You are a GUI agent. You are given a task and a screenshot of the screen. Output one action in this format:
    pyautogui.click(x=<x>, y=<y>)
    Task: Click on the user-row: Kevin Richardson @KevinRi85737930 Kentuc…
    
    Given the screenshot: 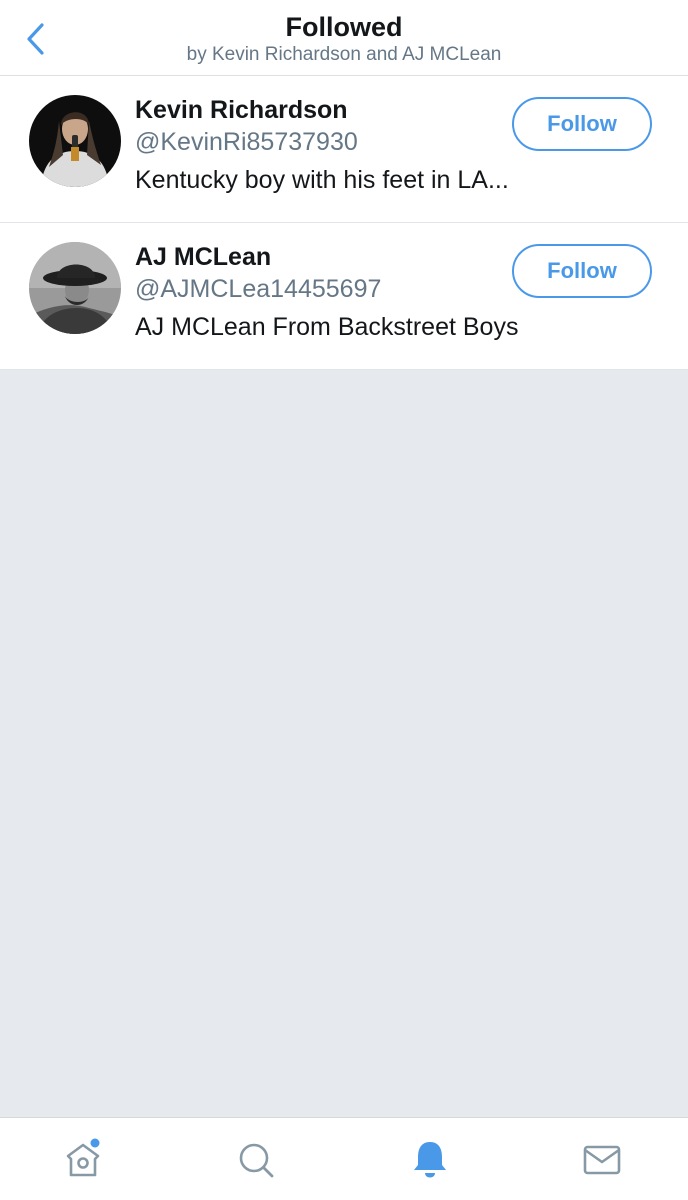 What is the action you would take?
    pyautogui.click(x=344, y=149)
    